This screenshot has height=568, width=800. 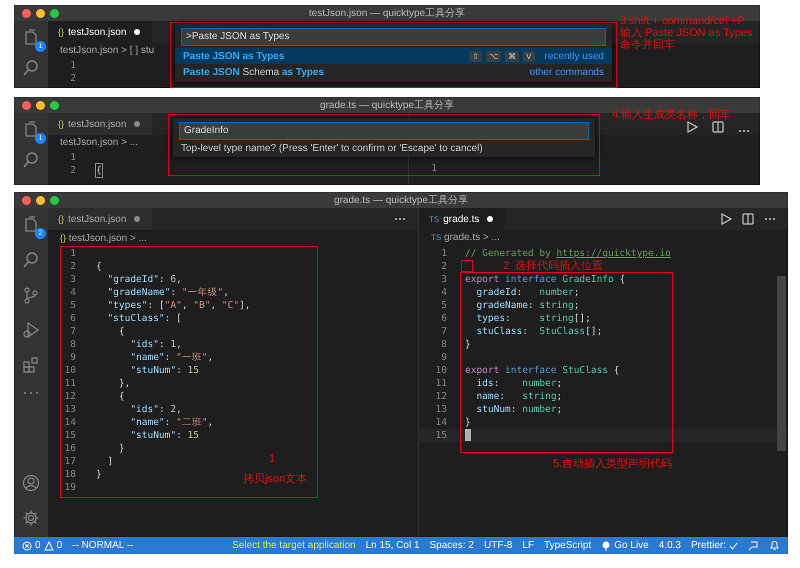 What do you see at coordinates (31, 295) in the screenshot?
I see `source-control-icon` at bounding box center [31, 295].